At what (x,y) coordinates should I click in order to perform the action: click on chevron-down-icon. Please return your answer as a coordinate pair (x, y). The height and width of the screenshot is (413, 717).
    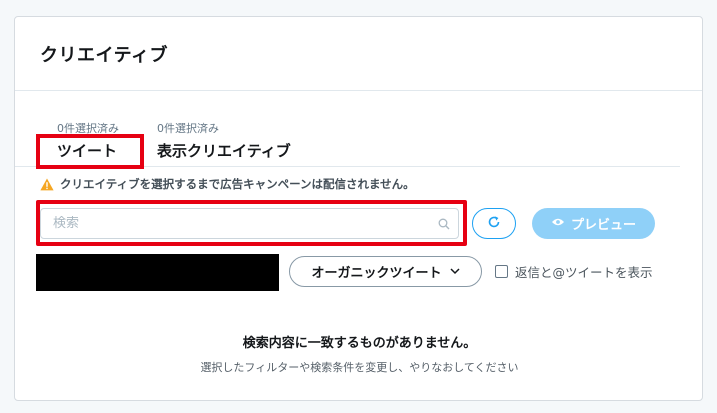
    Looking at the image, I should click on (454, 271).